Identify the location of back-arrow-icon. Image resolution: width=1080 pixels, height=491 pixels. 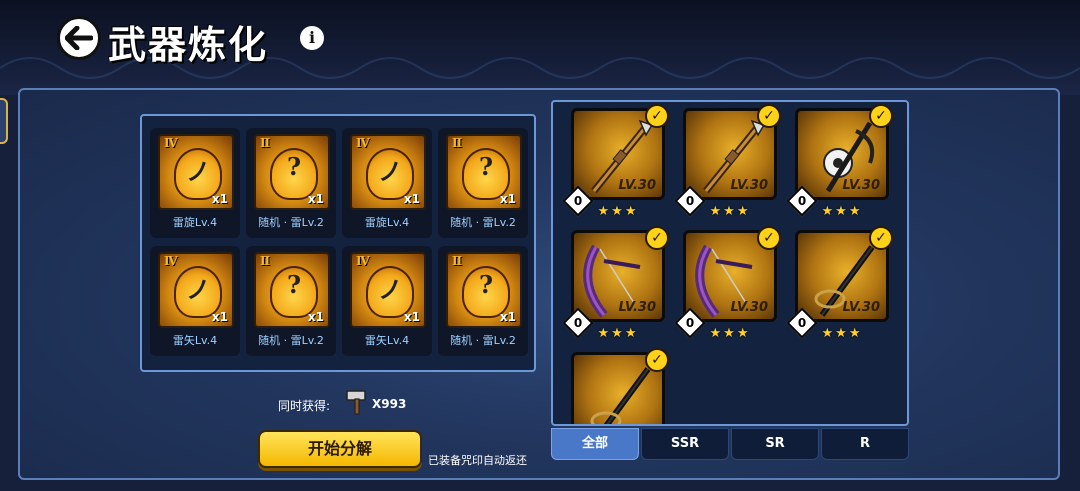
(79, 38).